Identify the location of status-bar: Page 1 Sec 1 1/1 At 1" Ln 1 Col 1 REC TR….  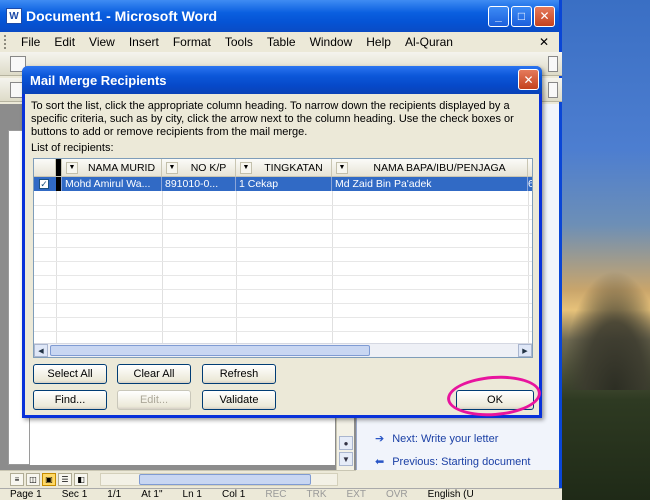
(281, 494).